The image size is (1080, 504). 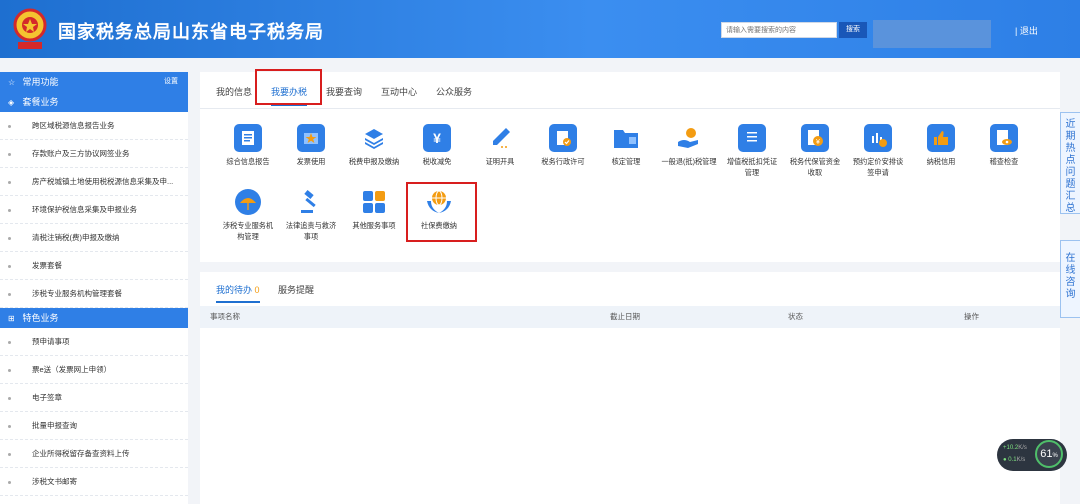 I want to click on site-title: 国家税务总局山东省电子税务局, so click(x=191, y=32).